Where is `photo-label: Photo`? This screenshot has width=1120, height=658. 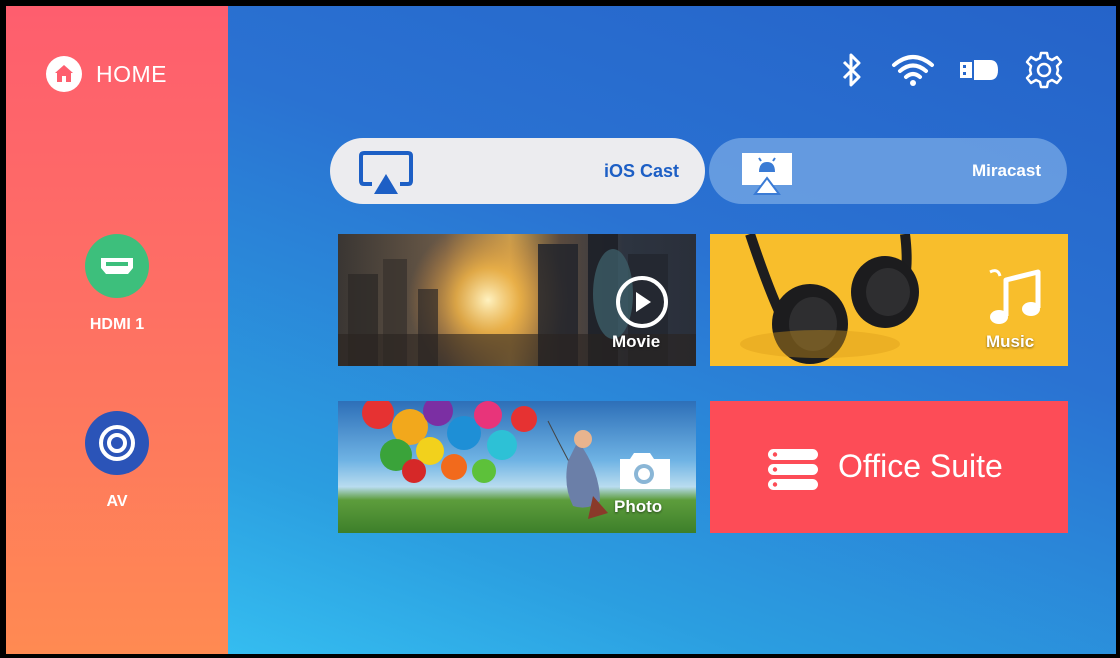 photo-label: Photo is located at coordinates (638, 506).